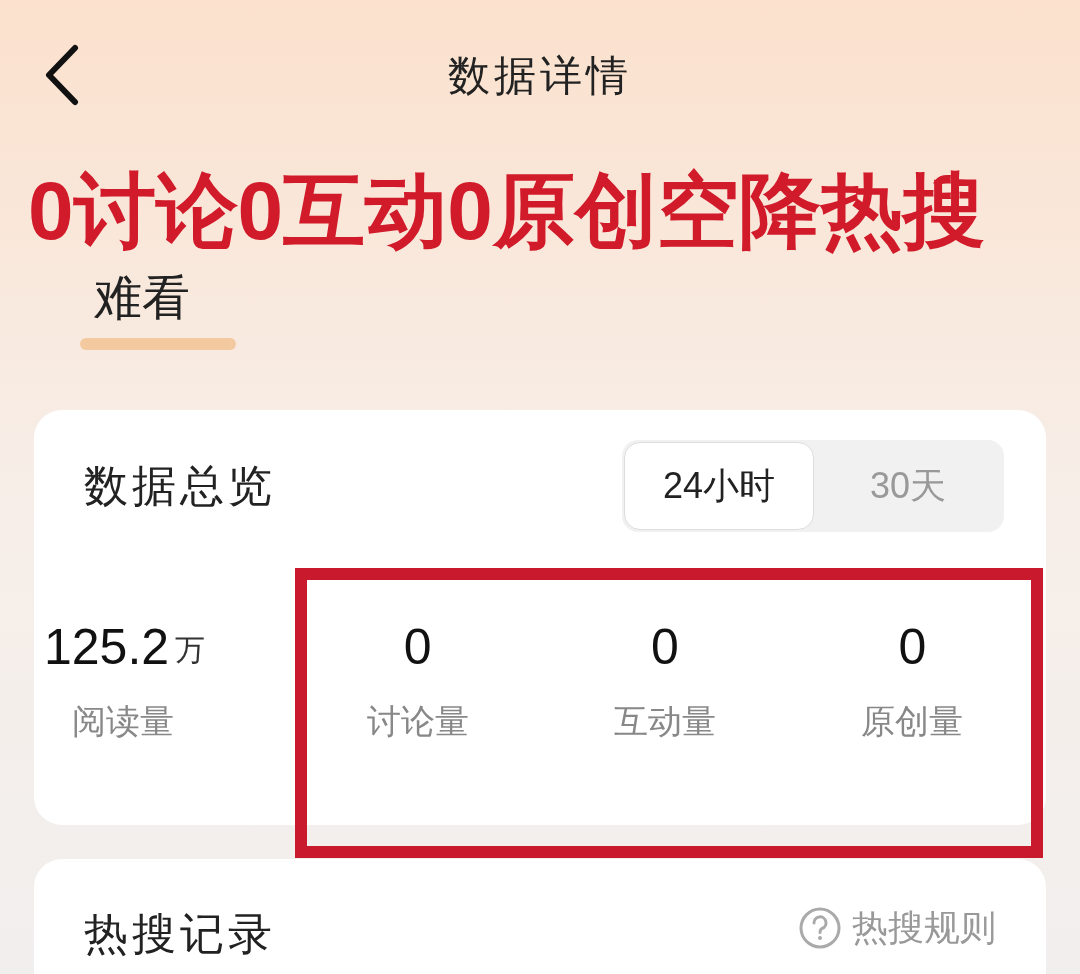  Describe the element at coordinates (719, 486) in the screenshot. I see `period-tab: 24小时` at that location.